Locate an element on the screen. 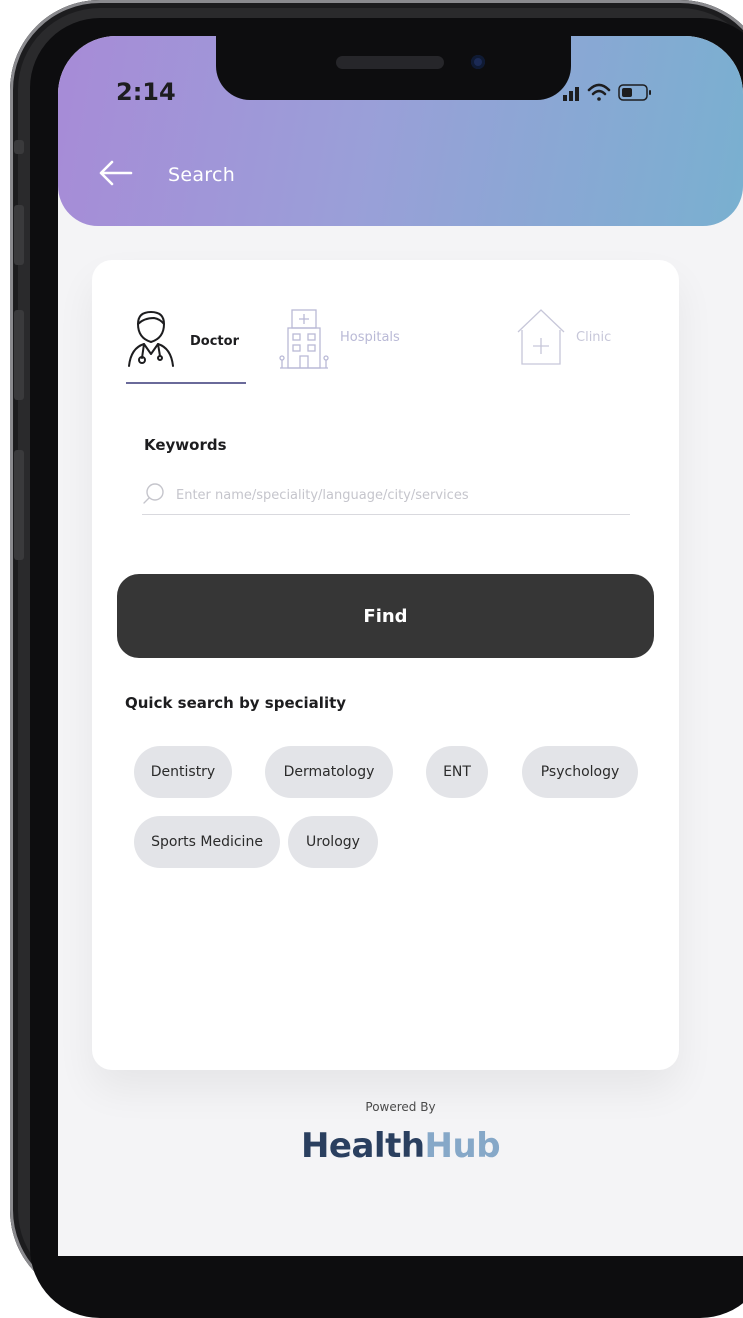 Image resolution: width=743 pixels, height=1318 pixels. status-icons is located at coordinates (607, 92).